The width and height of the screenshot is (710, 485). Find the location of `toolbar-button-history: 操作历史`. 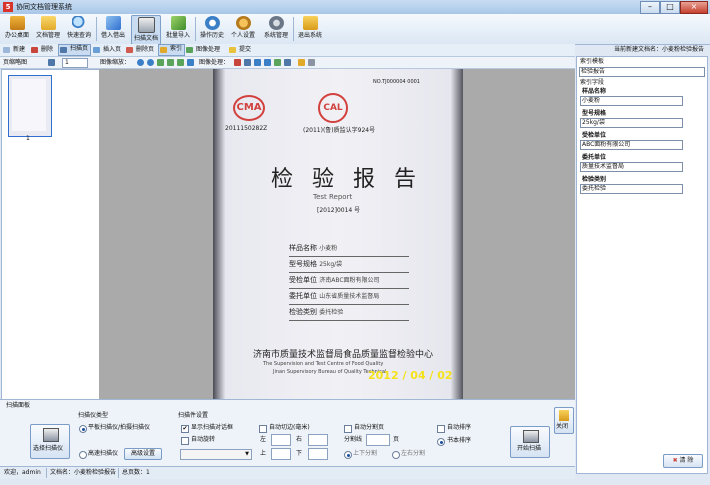

toolbar-button-history: 操作历史 is located at coordinates (212, 29).